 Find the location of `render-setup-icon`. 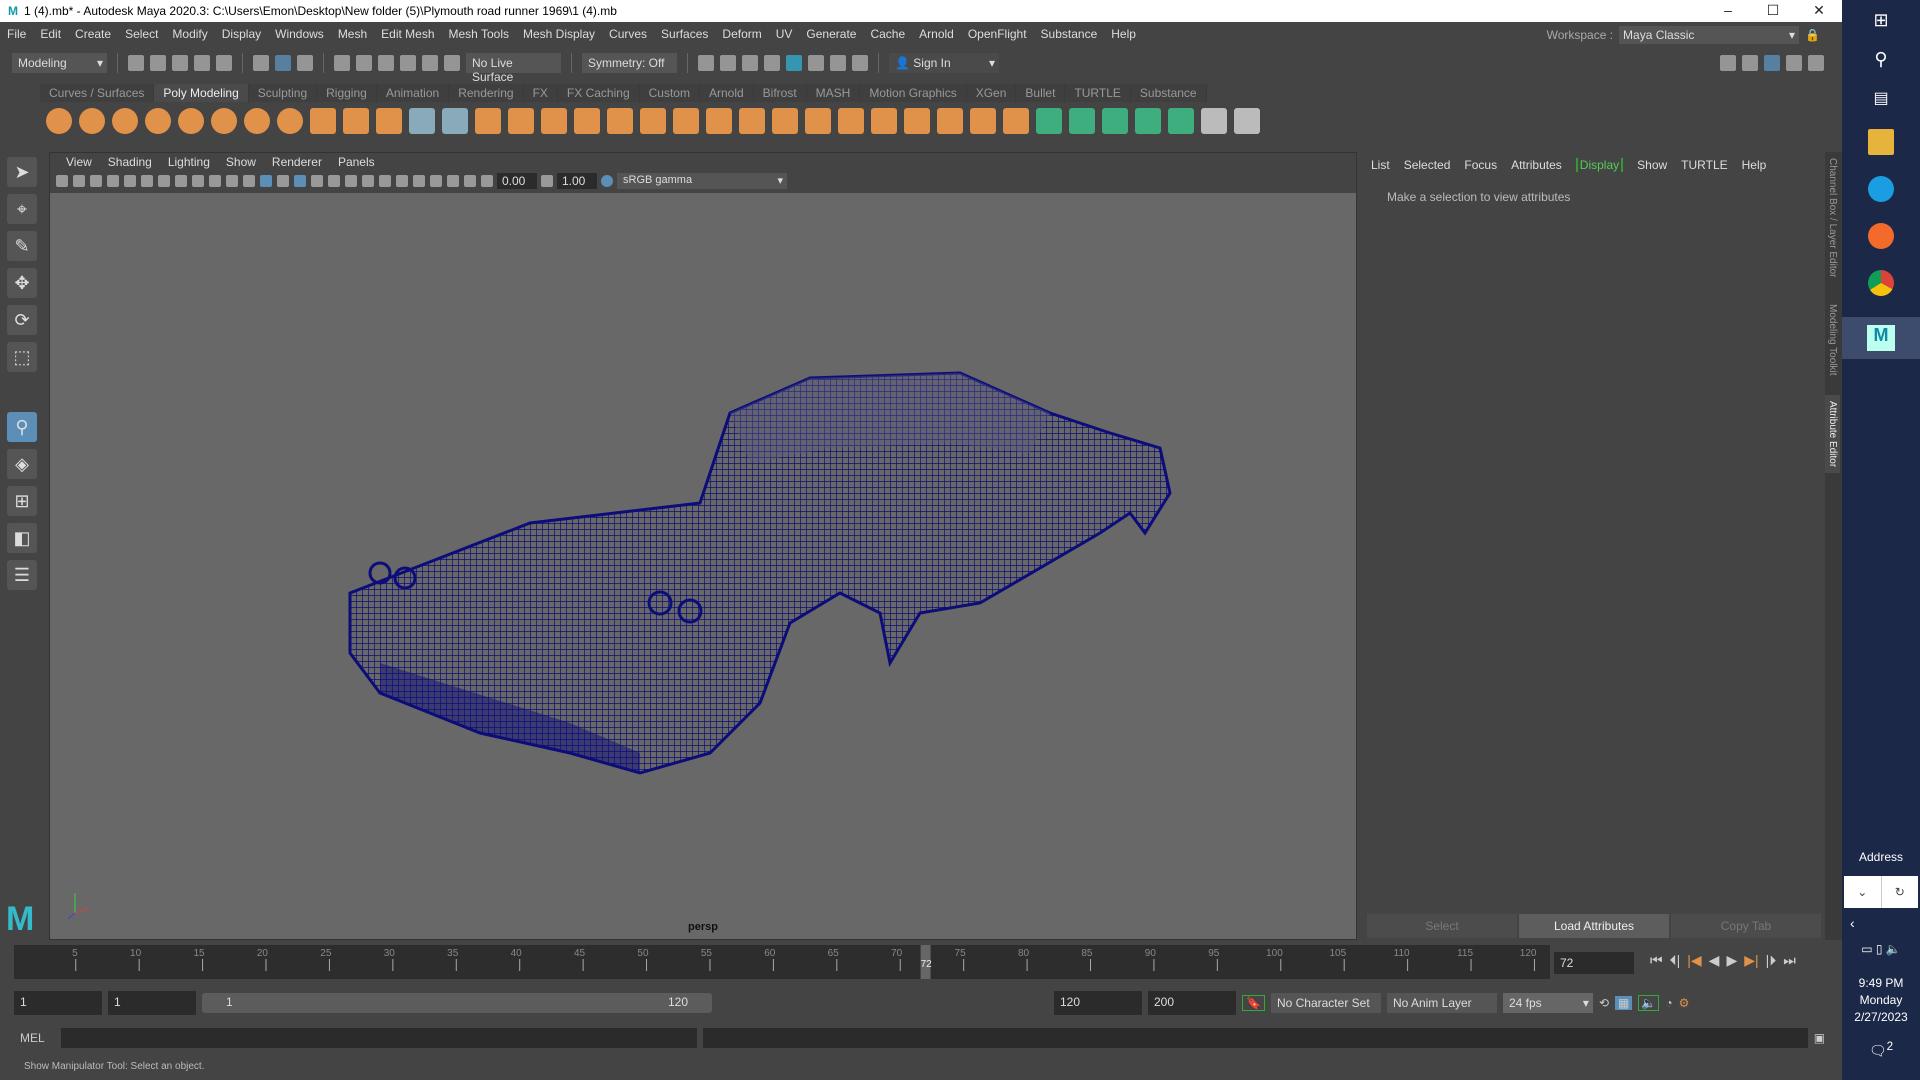

render-setup-icon is located at coordinates (816, 63).